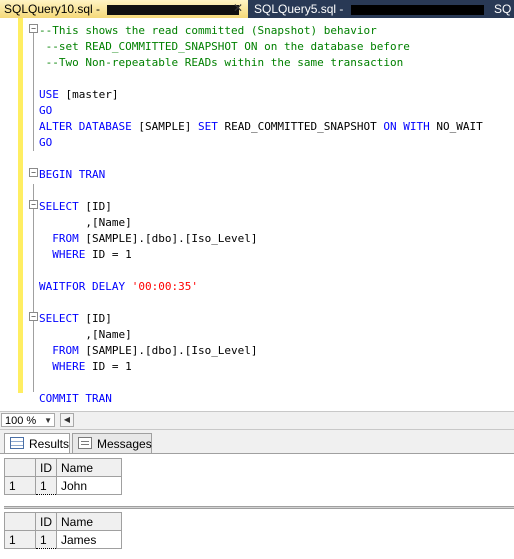  I want to click on results-tab-strip: Results Messages, so click(257, 441).